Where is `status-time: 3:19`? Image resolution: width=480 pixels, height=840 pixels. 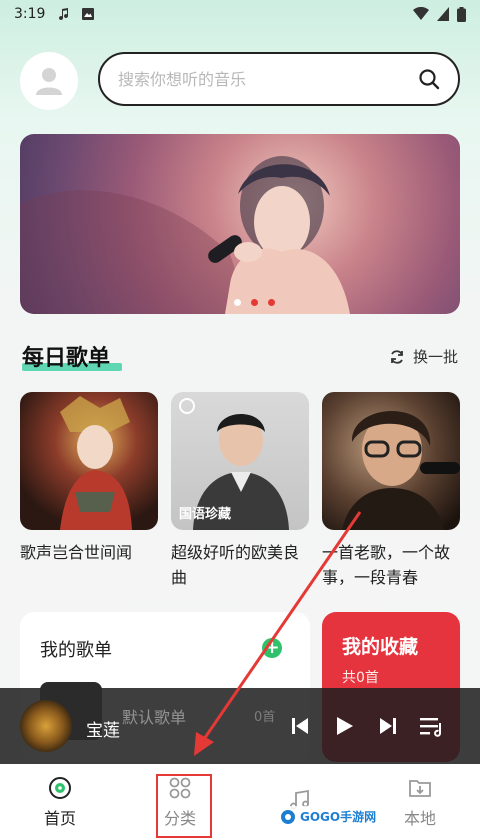 status-time: 3:19 is located at coordinates (30, 14).